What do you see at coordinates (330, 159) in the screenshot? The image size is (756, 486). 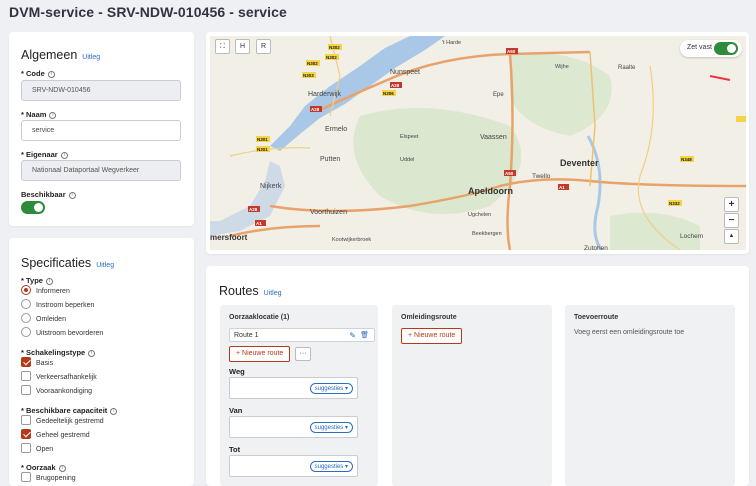 I see `svg-text: Putten` at bounding box center [330, 159].